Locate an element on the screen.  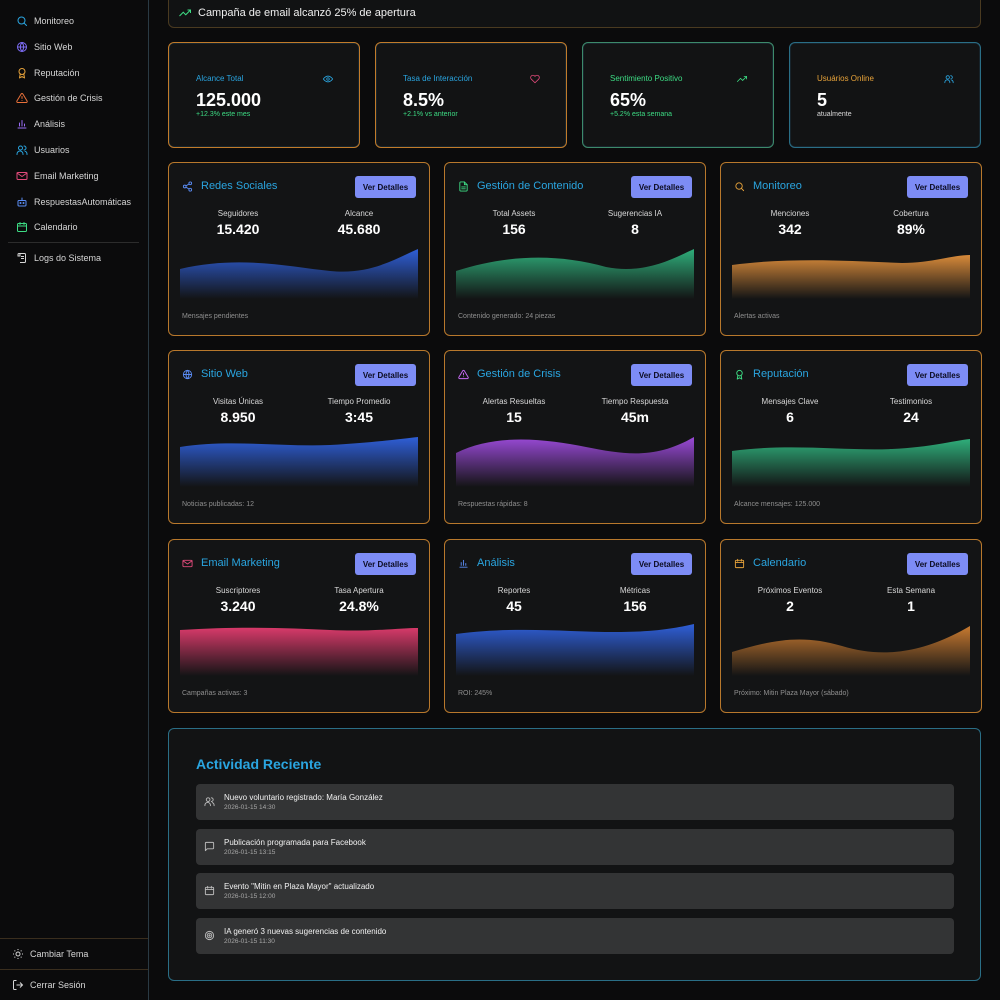
metric-primary: Reportes 45 is located at coordinates (514, 600).